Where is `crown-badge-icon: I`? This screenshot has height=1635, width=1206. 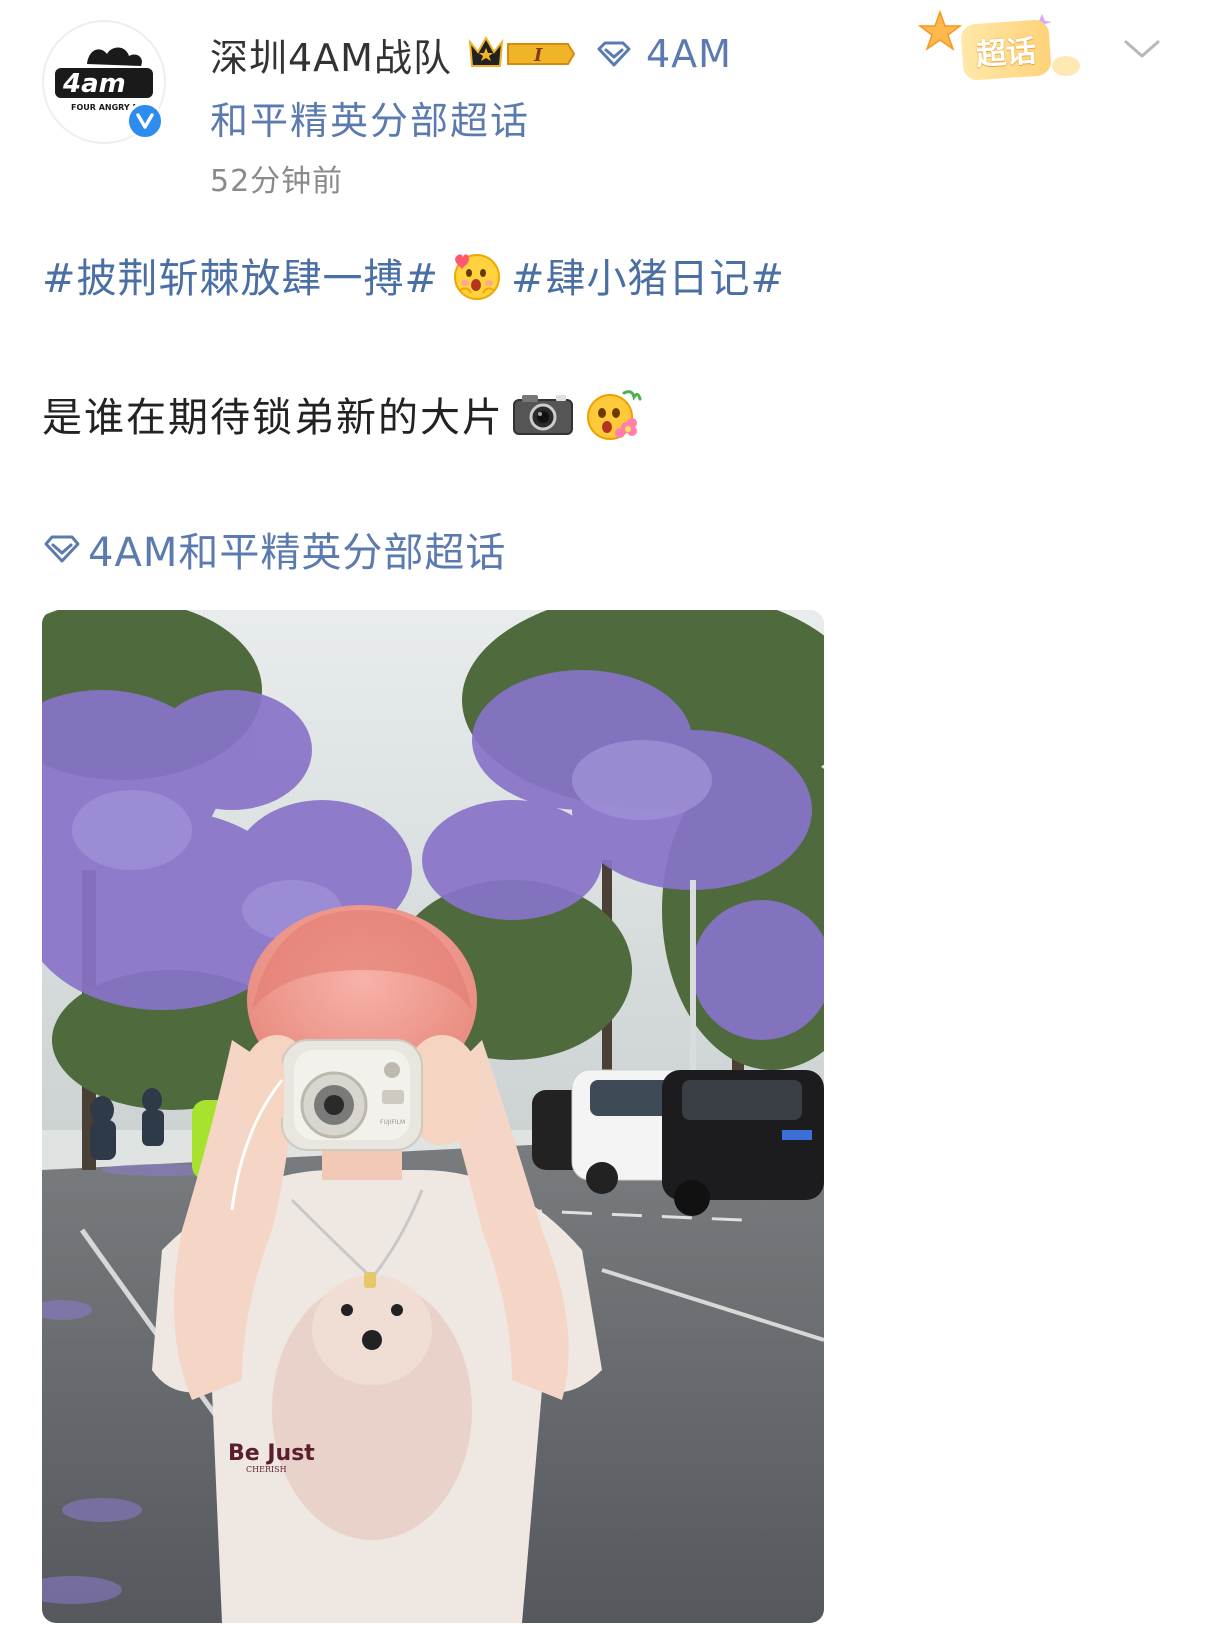
crown-badge-icon: I is located at coordinates (520, 54).